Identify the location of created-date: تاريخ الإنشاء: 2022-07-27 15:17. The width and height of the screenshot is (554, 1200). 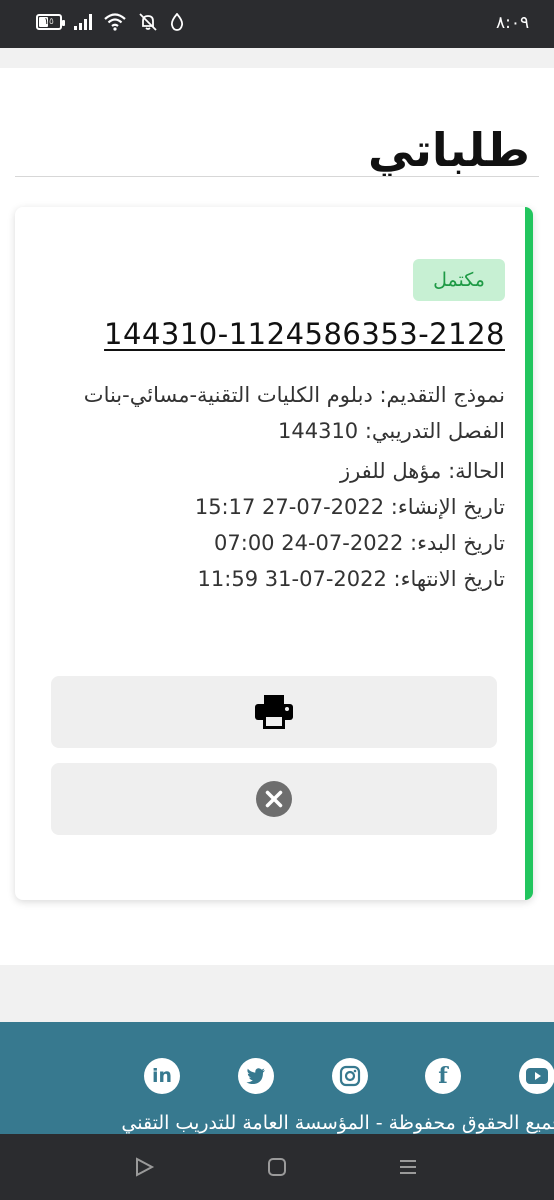
(349, 507).